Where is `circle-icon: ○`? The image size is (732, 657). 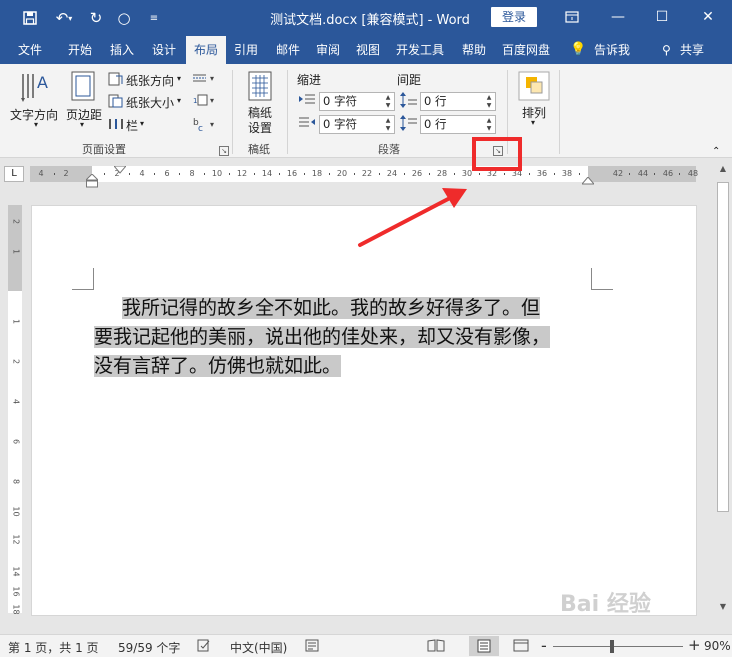 circle-icon: ○ is located at coordinates (124, 18).